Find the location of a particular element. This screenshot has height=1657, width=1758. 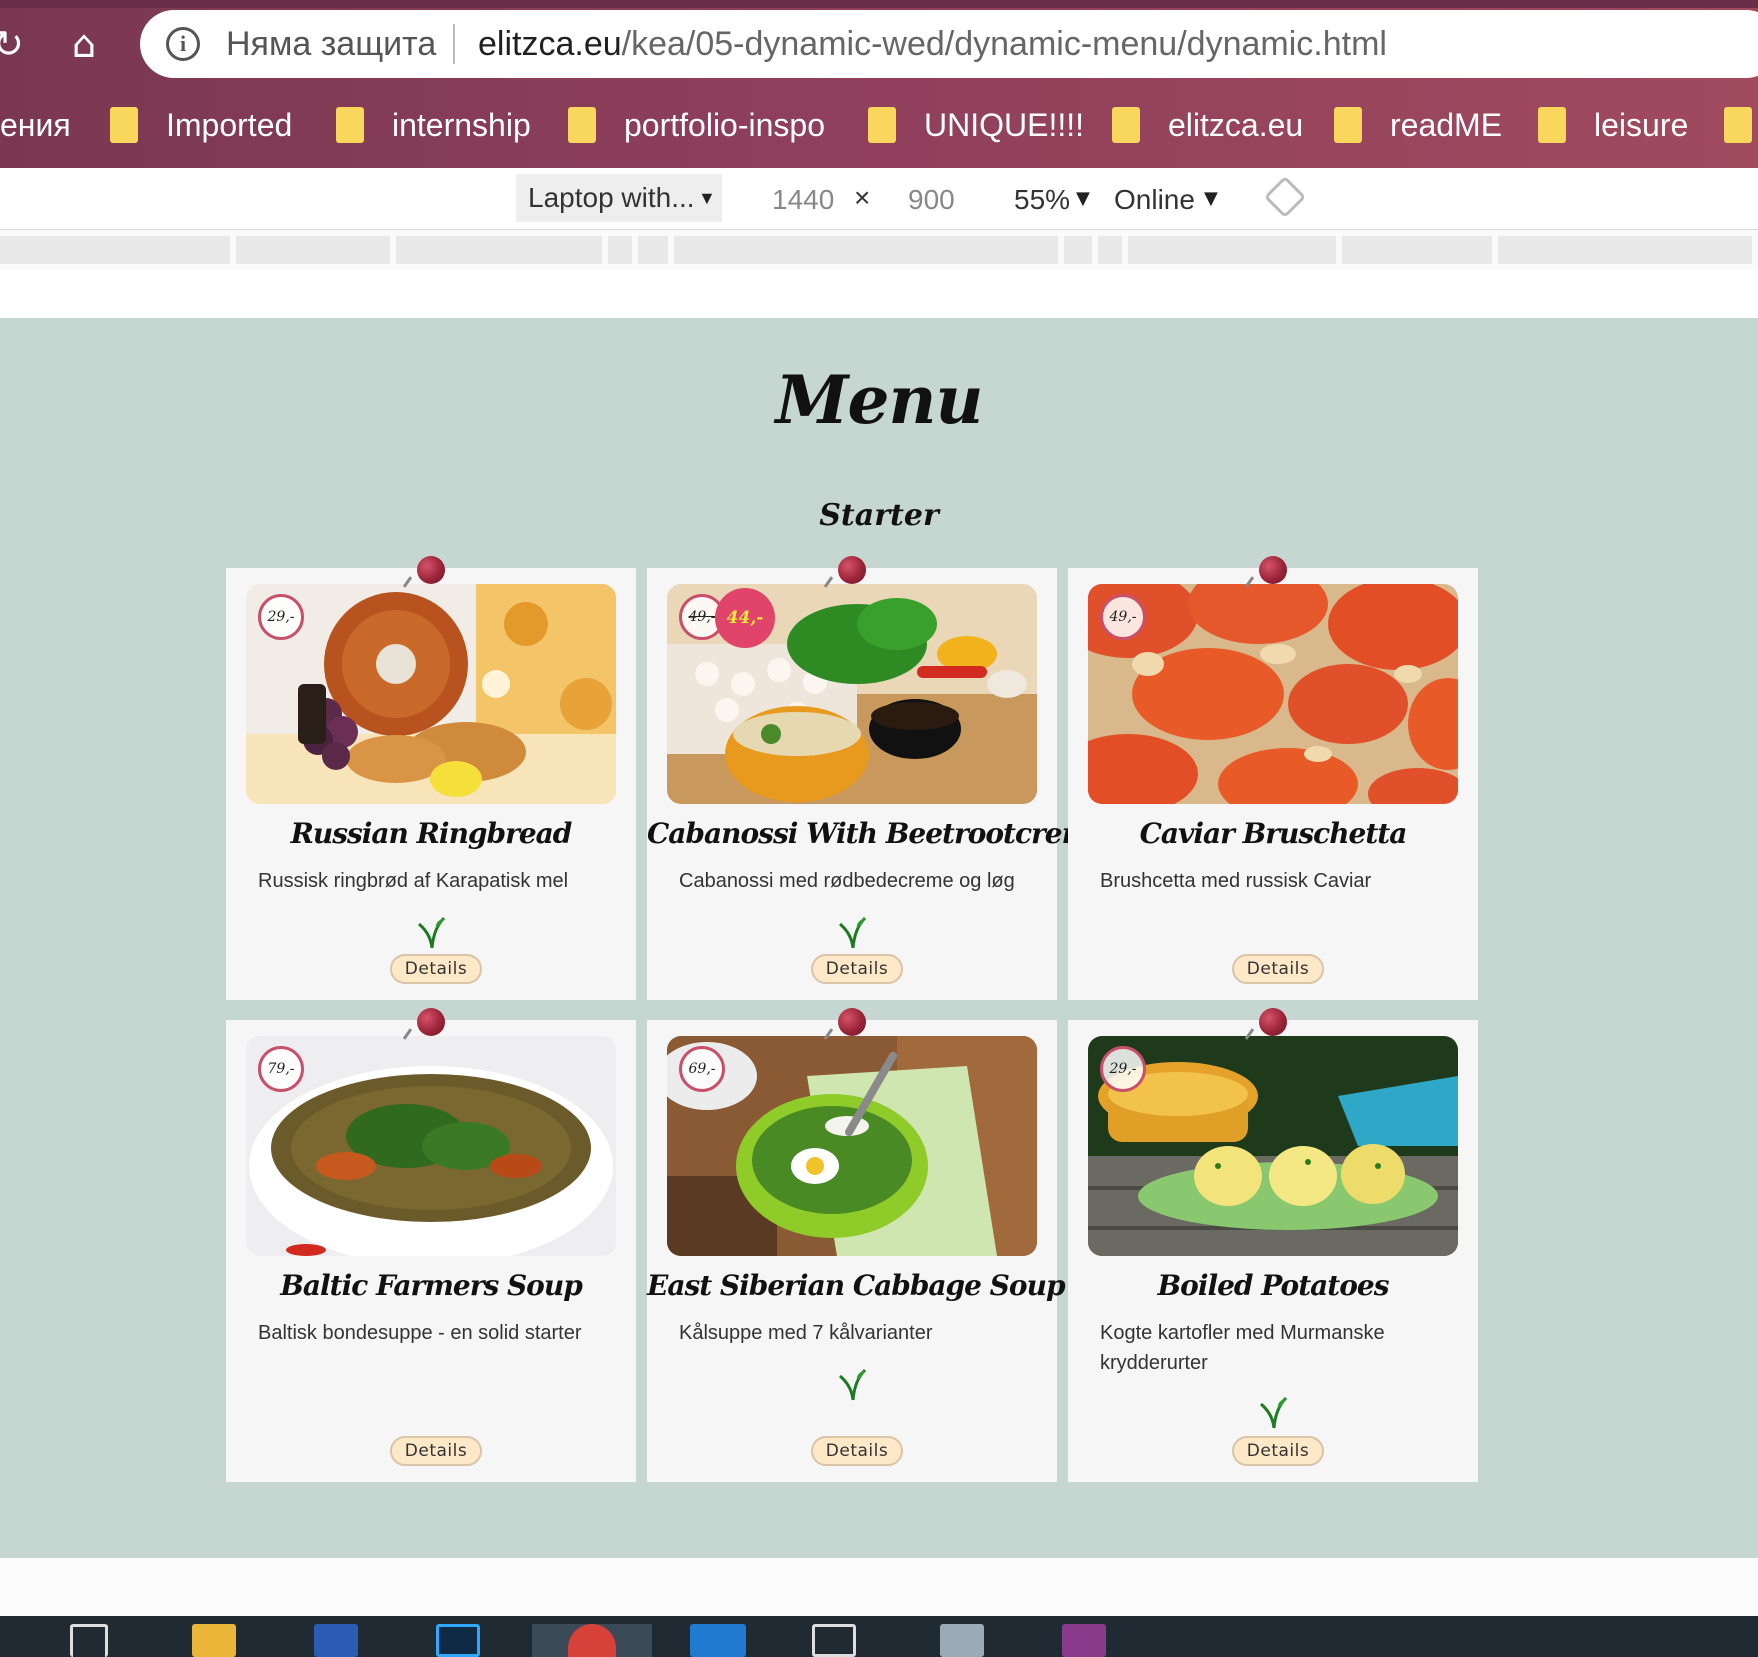

photoshop-icon is located at coordinates (458, 1640).